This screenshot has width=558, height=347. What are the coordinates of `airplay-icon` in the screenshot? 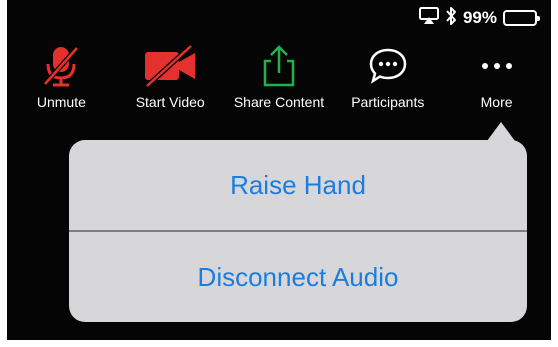 It's located at (428, 18).